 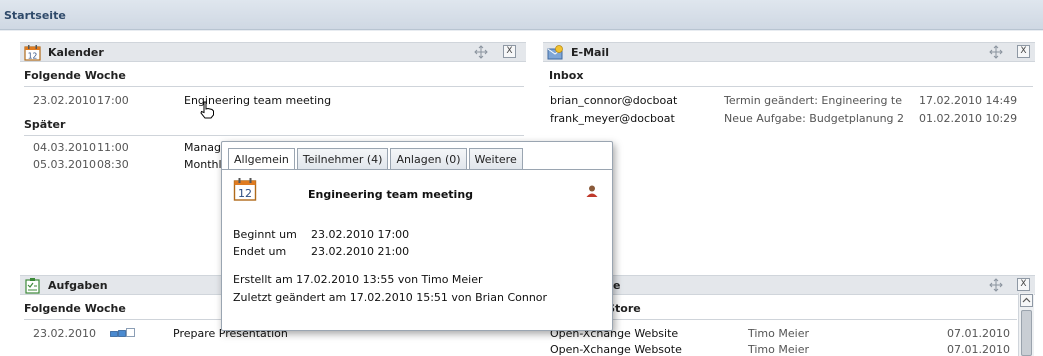 I want to click on tab-allgemein: Allgemein, so click(x=261, y=159).